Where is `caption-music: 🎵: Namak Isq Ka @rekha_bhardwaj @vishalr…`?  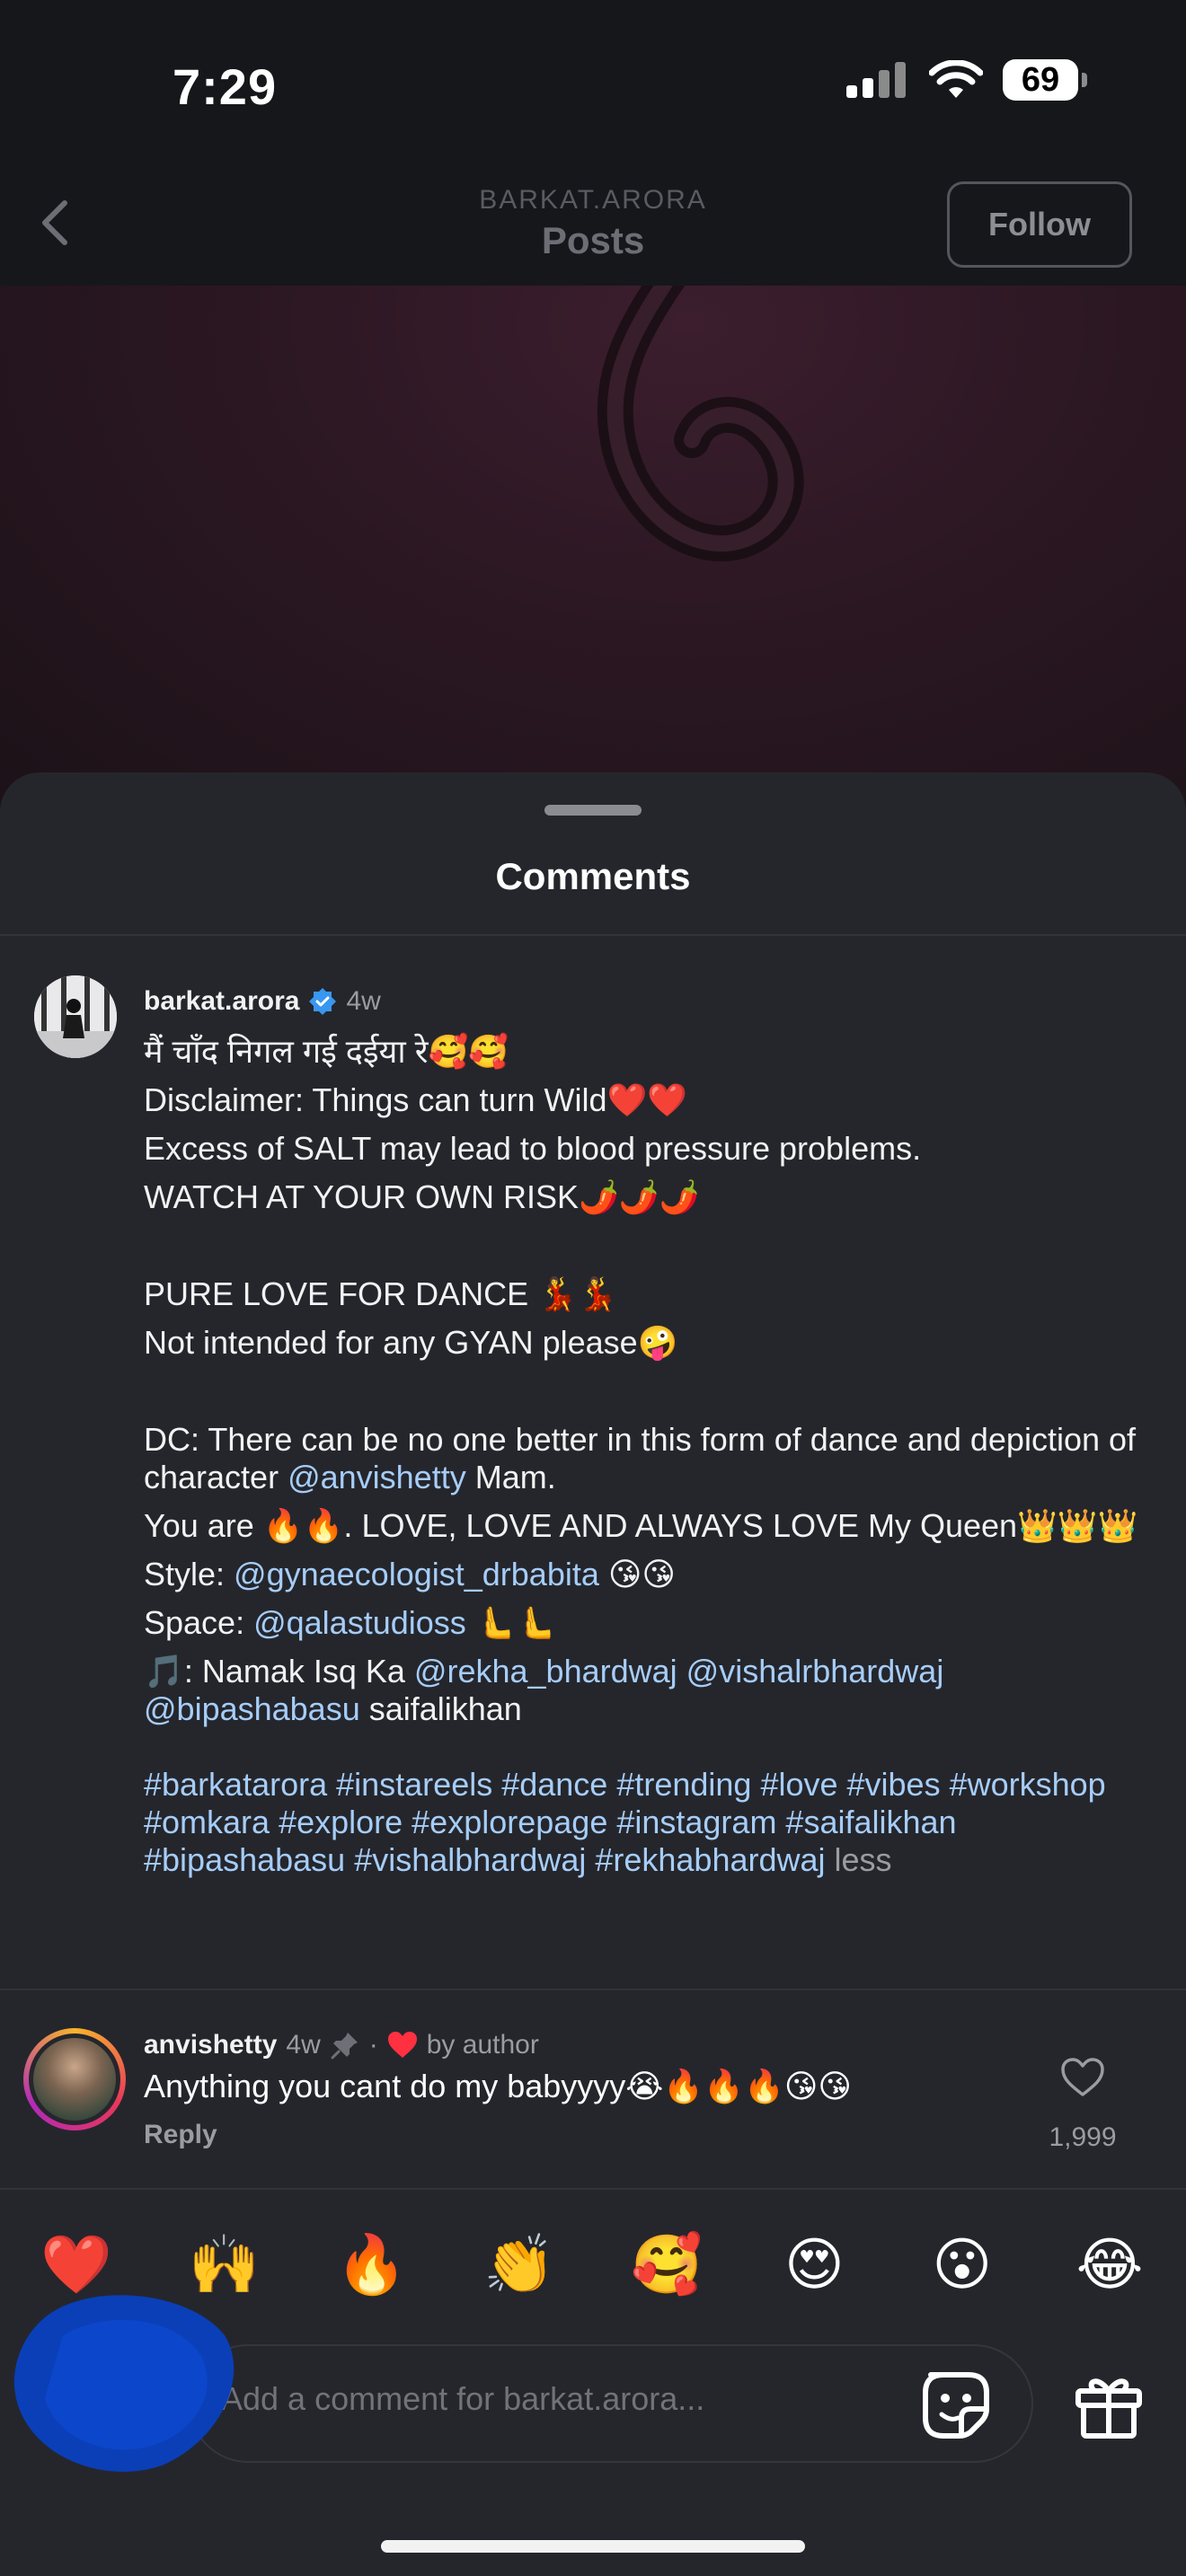 caption-music: 🎵: Namak Isq Ka @rekha_bhardwaj @vishalr… is located at coordinates (642, 1690).